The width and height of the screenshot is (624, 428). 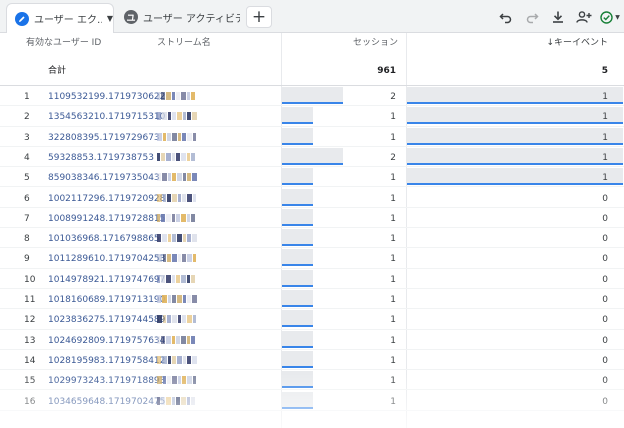 I want to click on totals-key-events: 5, so click(x=604, y=71).